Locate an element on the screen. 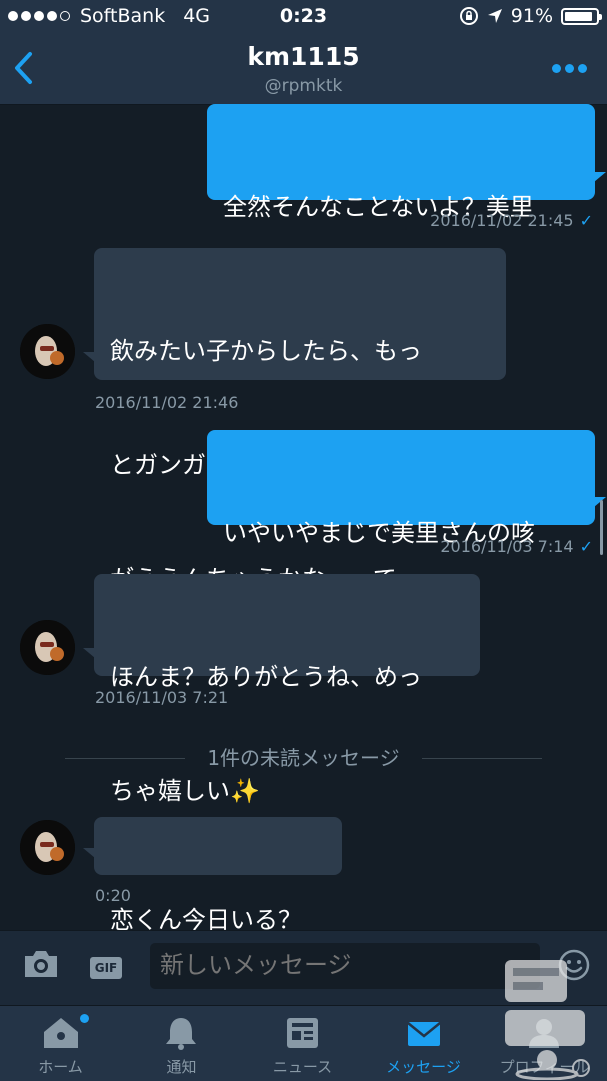 The image size is (607, 1081). status-right: 91% is located at coordinates (530, 16).